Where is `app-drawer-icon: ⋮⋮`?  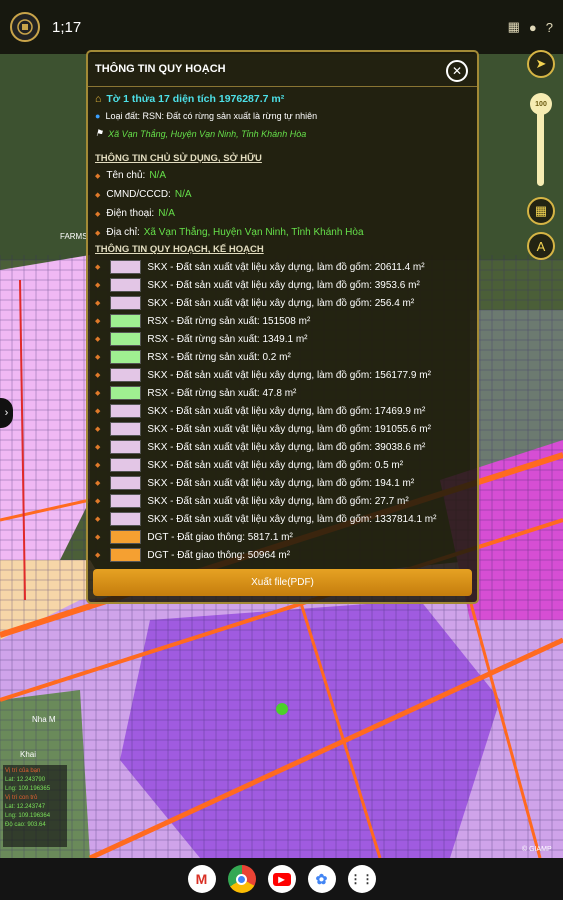
app-drawer-icon: ⋮⋮ is located at coordinates (361, 879).